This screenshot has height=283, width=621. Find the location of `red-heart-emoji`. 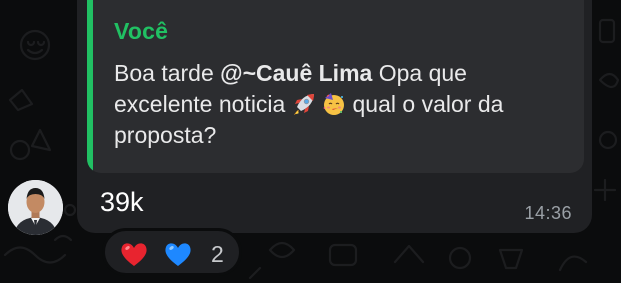

red-heart-emoji is located at coordinates (134, 254).